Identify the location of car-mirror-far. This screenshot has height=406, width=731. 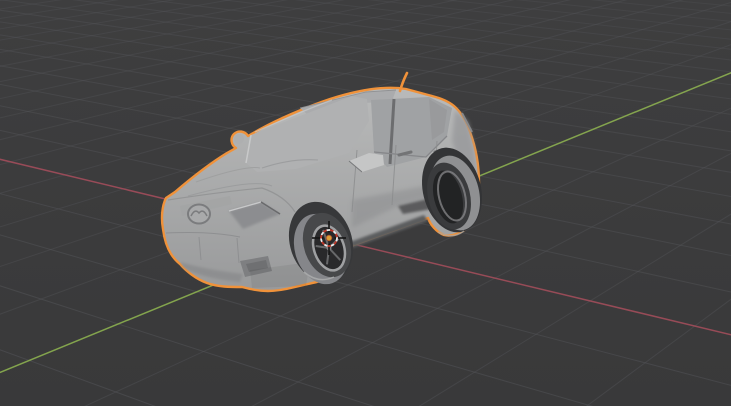
(239, 139).